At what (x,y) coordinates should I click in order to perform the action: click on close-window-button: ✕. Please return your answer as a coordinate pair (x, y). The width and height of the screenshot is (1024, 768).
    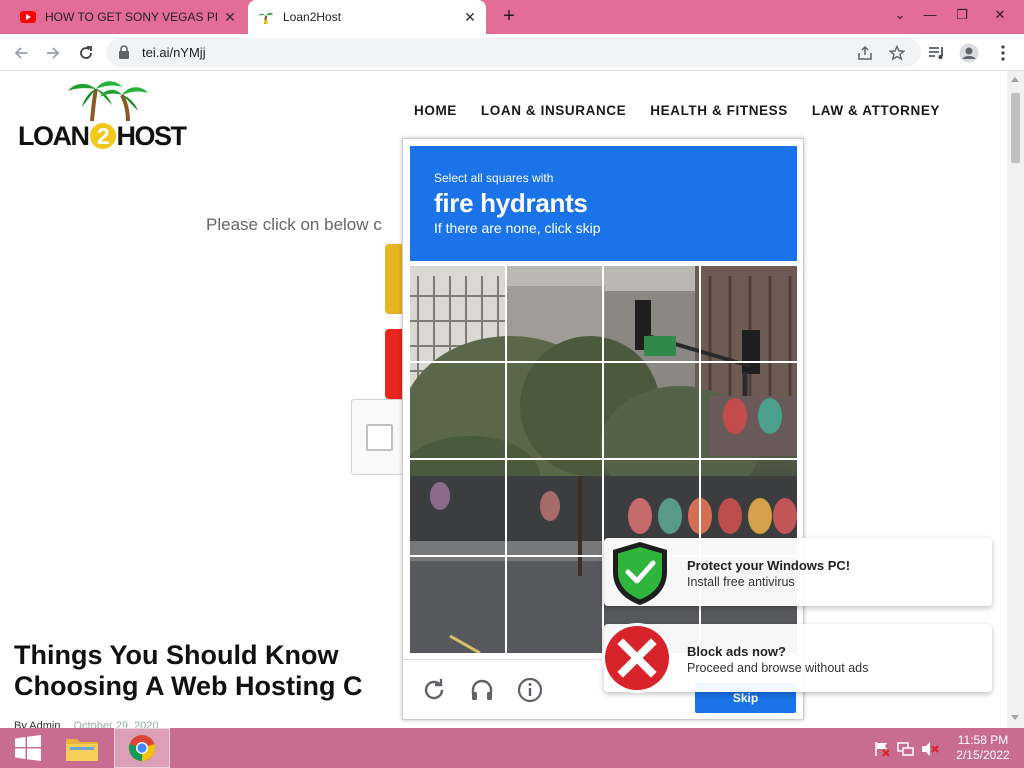
    Looking at the image, I should click on (1000, 15).